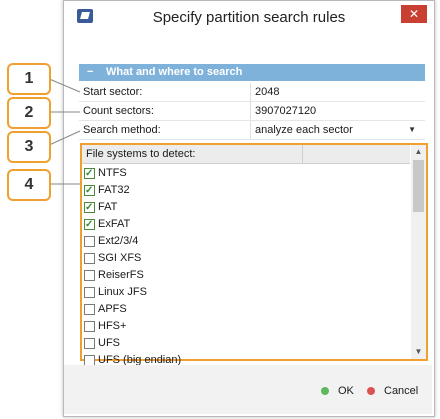 The width and height of the screenshot is (440, 419). I want to click on cancel-button: Cancel, so click(397, 391).